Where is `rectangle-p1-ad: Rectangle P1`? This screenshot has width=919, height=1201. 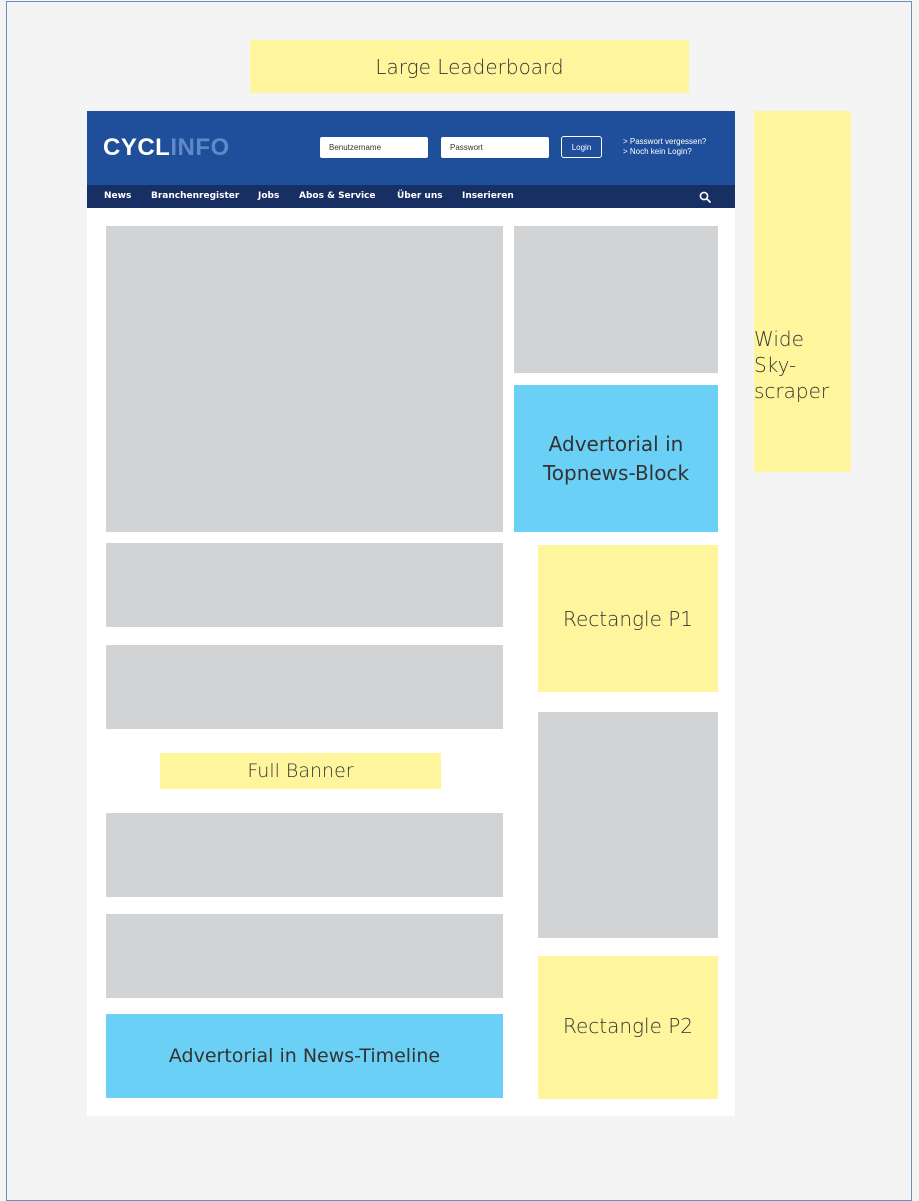
rectangle-p1-ad: Rectangle P1 is located at coordinates (628, 618).